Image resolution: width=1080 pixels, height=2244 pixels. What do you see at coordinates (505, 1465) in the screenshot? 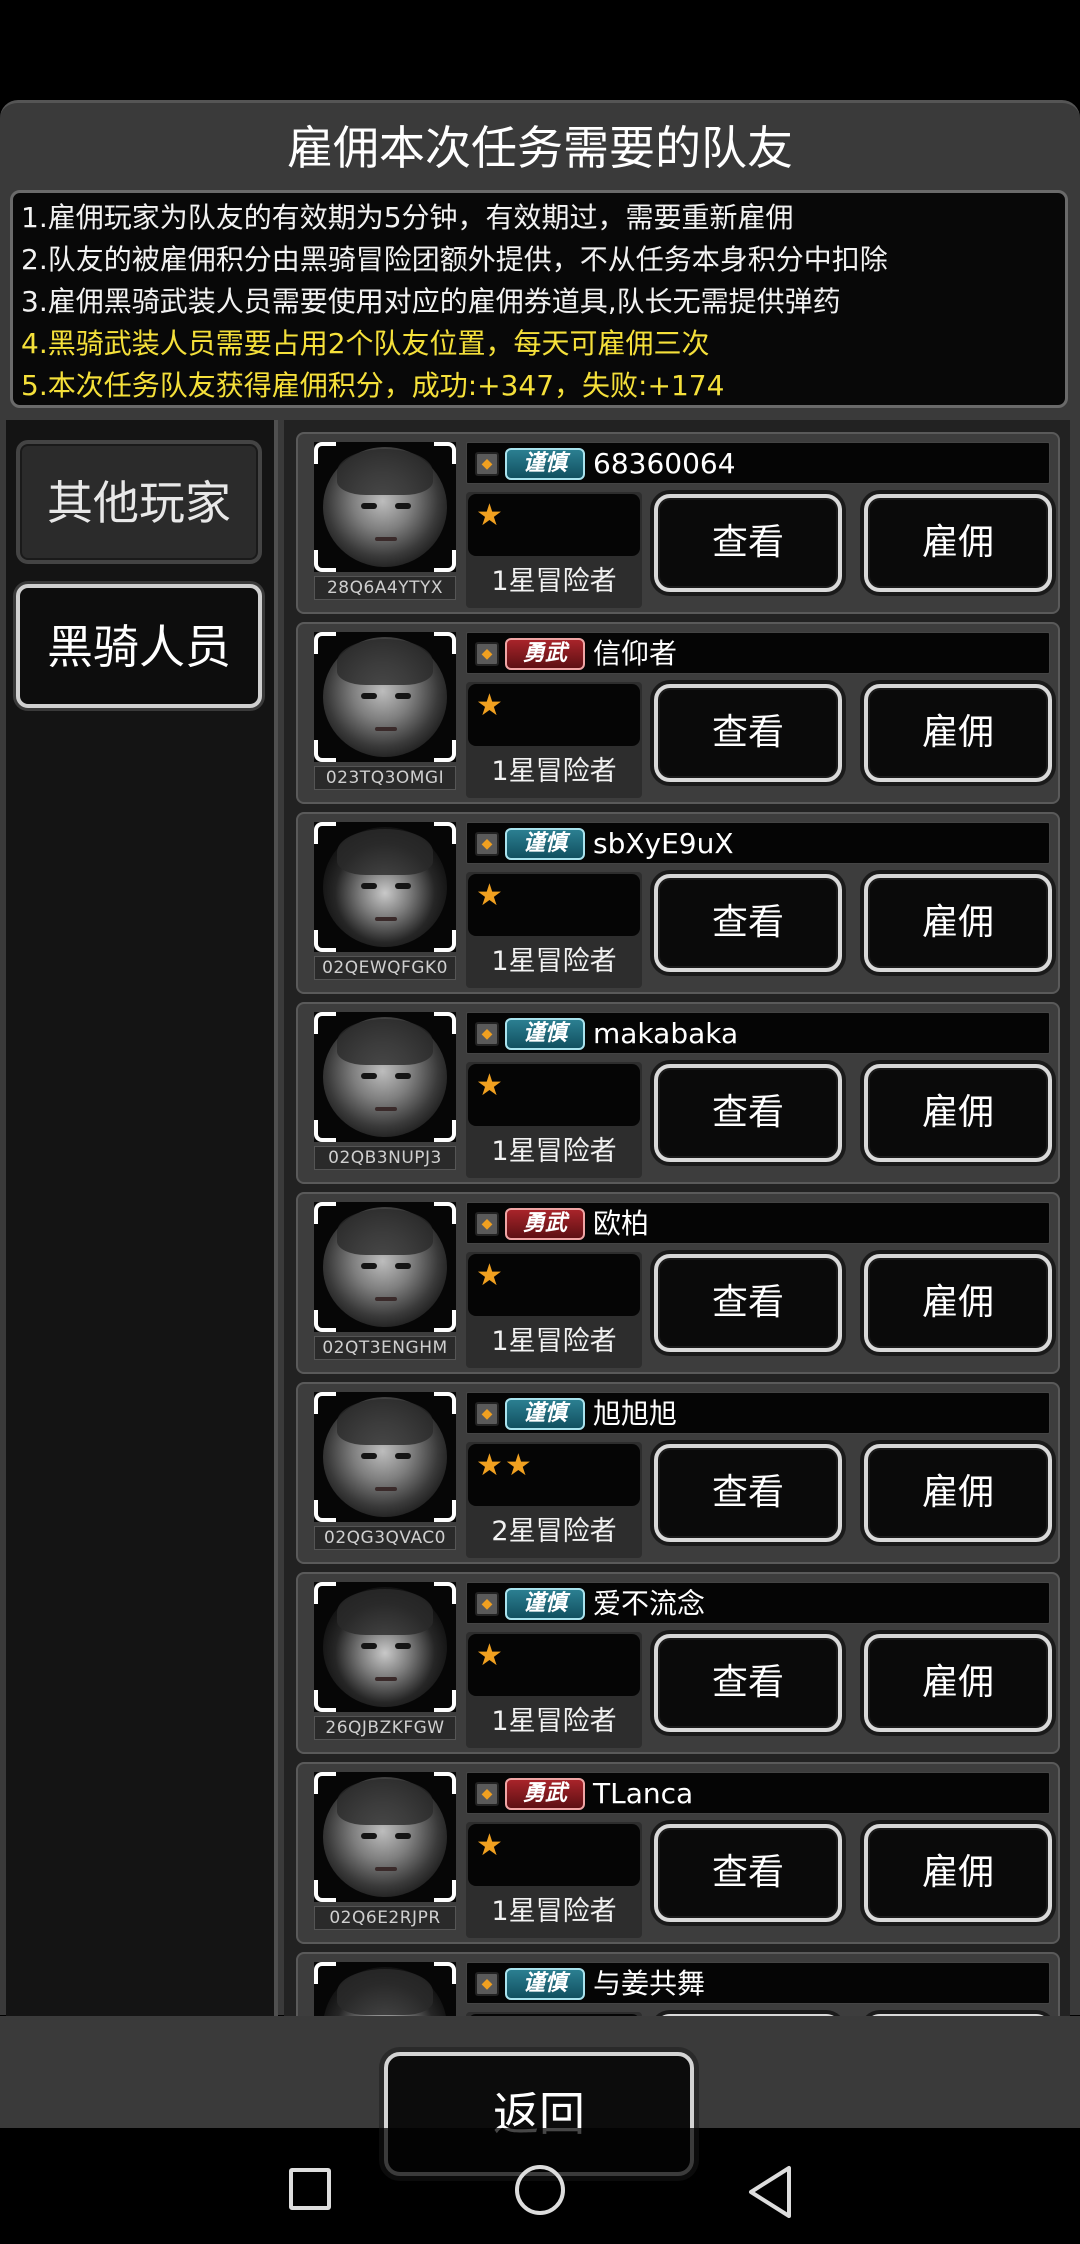
I see `star-icons: ★★` at bounding box center [505, 1465].